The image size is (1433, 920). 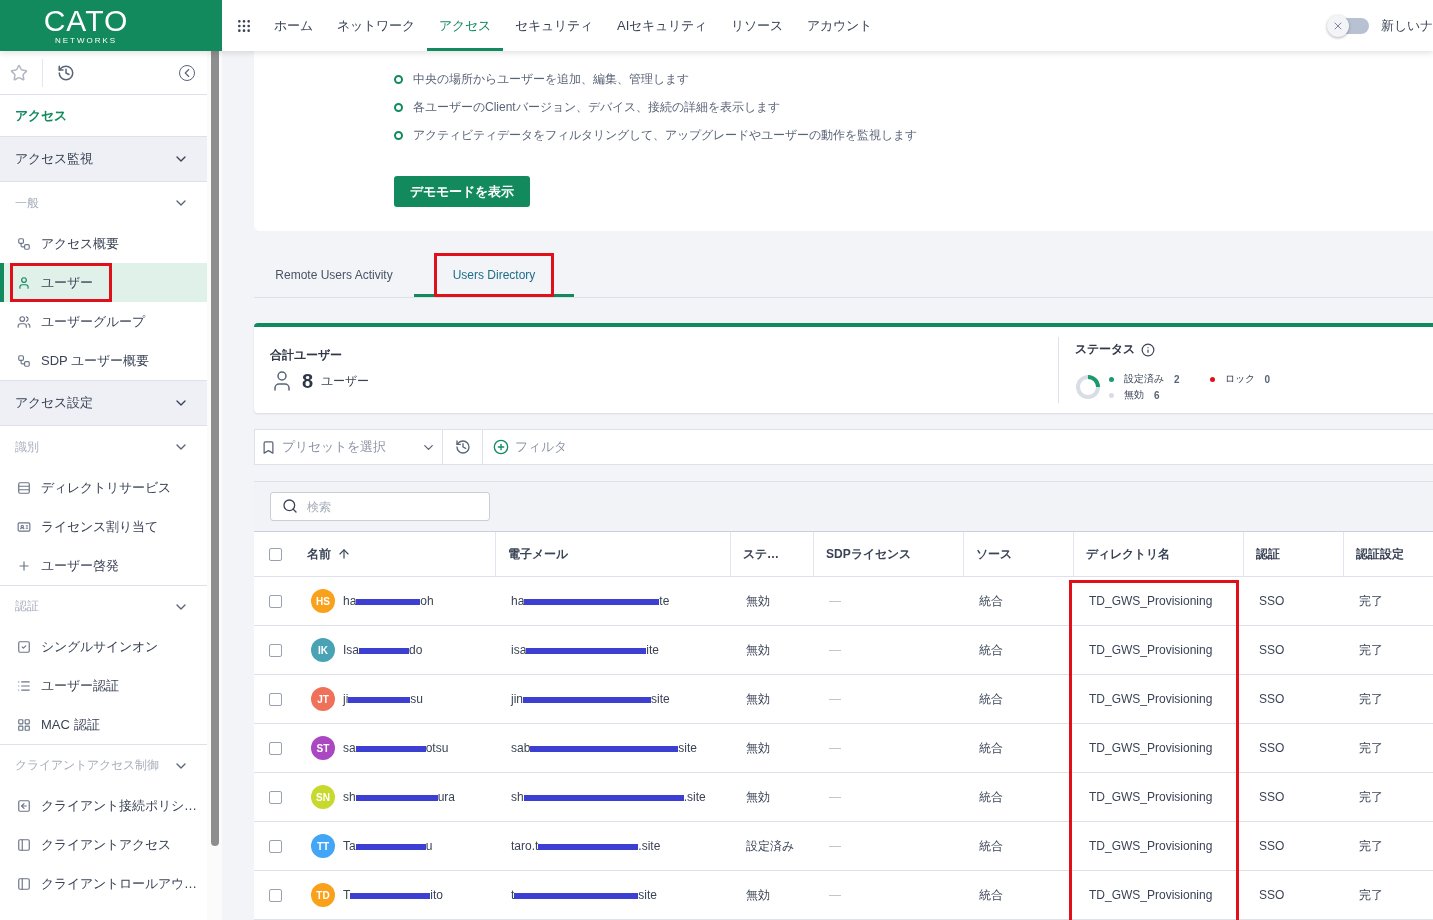 What do you see at coordinates (612, 554) in the screenshot?
I see `column-header: 電子メール` at bounding box center [612, 554].